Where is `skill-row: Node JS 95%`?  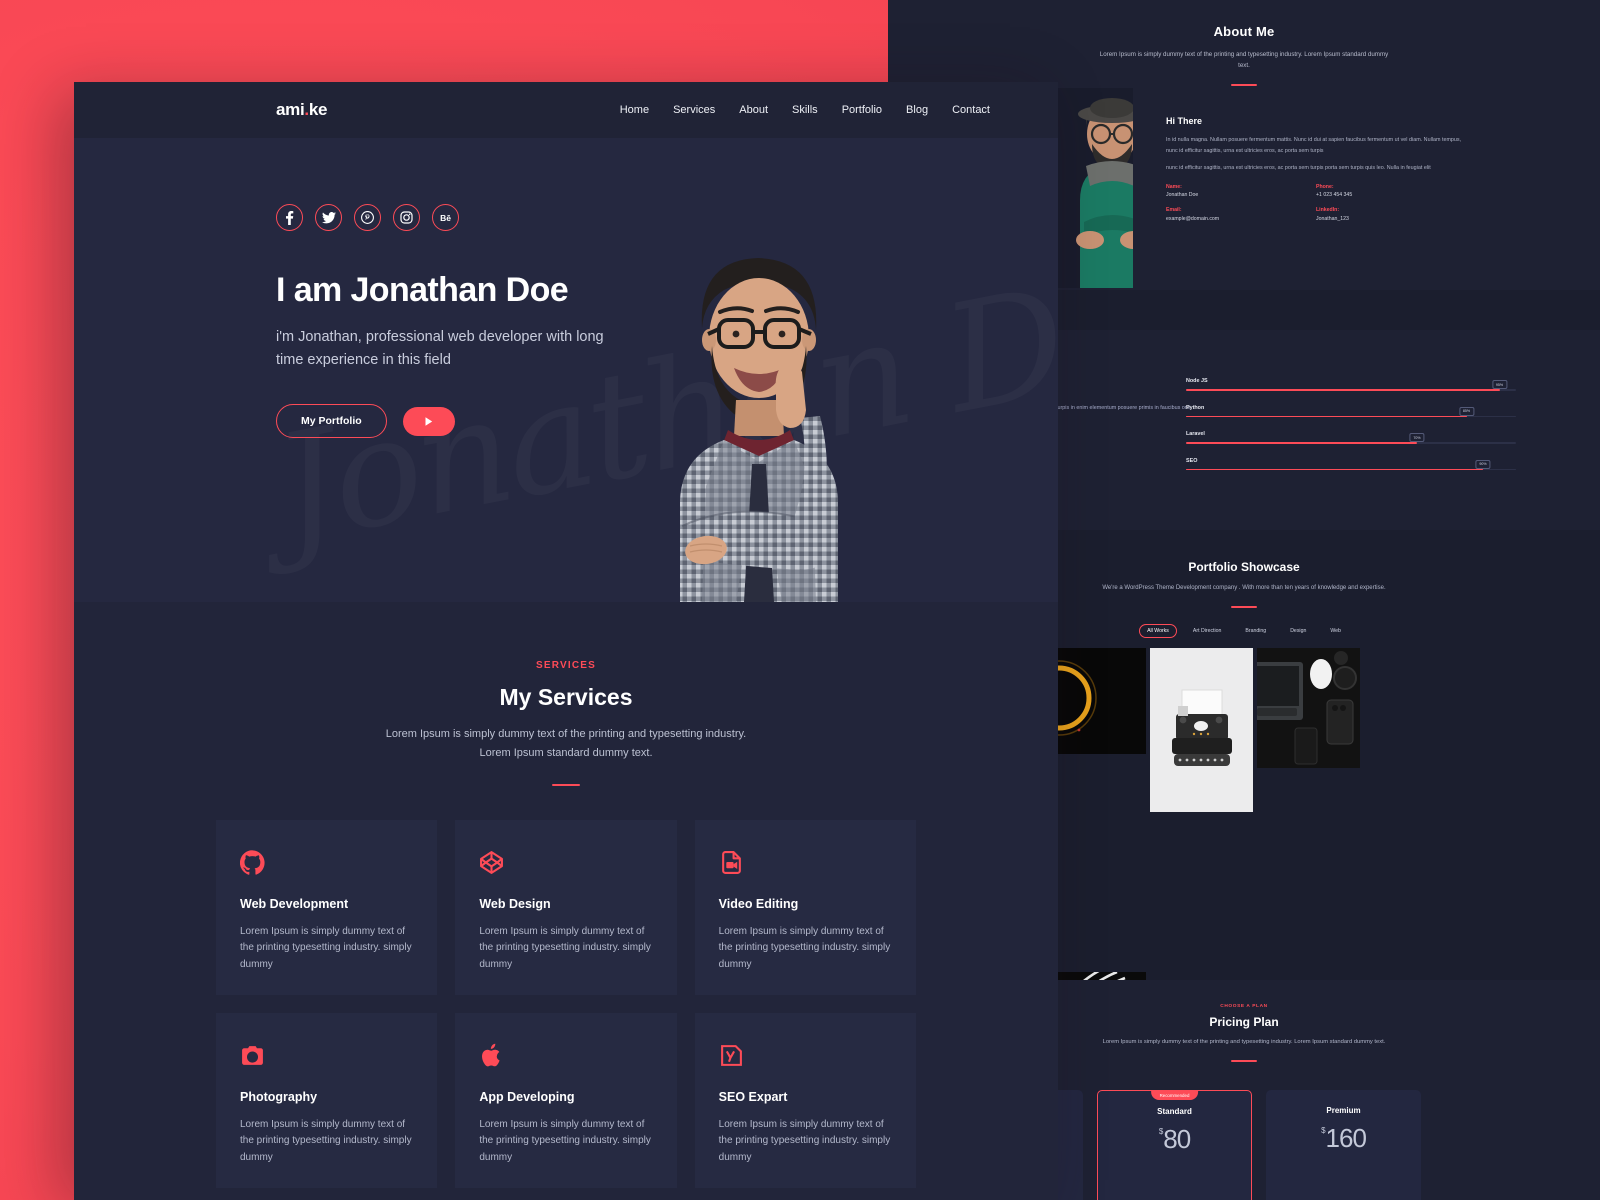
skill-row: Node JS 95% is located at coordinates (1351, 384).